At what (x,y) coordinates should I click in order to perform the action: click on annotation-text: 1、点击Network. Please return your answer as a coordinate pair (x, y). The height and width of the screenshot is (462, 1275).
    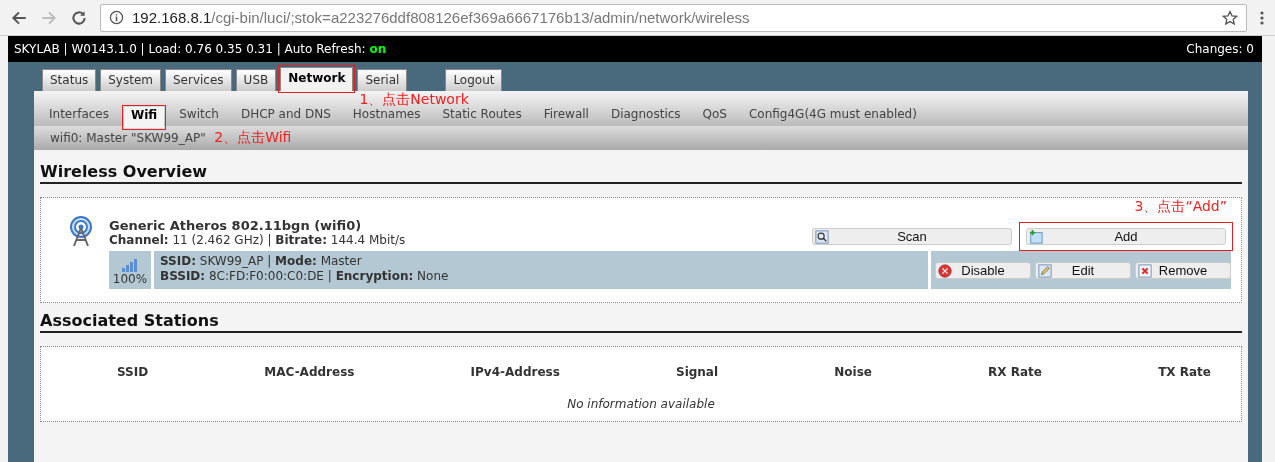
    Looking at the image, I should click on (414, 99).